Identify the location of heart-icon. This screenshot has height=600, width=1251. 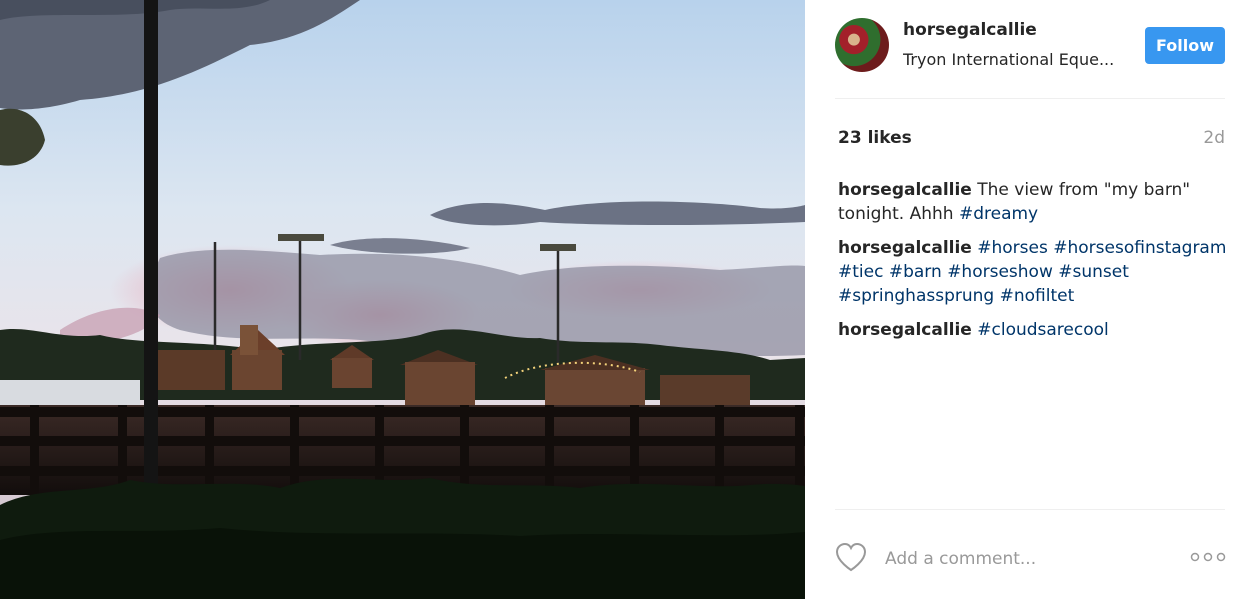
(851, 557).